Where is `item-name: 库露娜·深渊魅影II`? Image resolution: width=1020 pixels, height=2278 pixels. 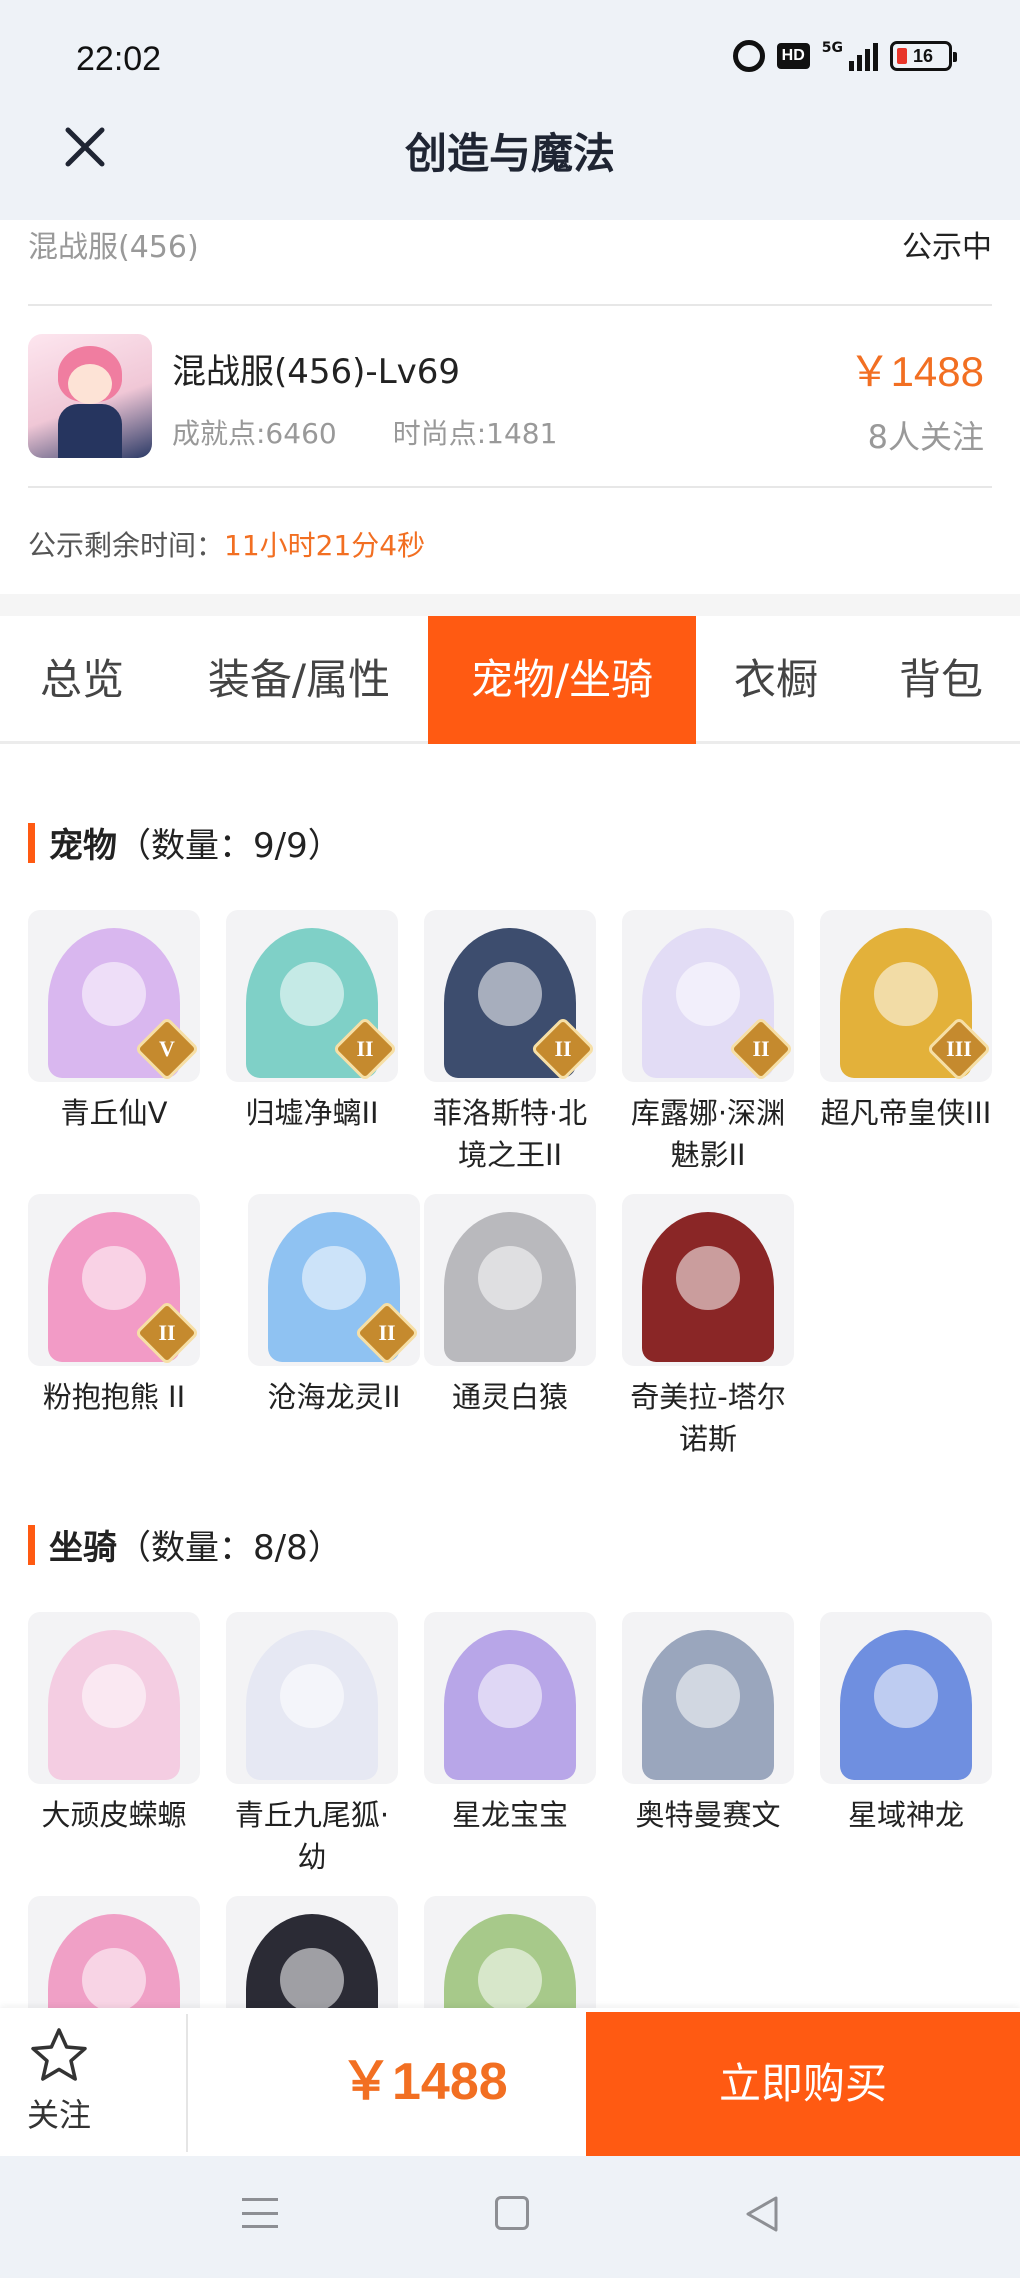
item-name: 库露娜·深渊魅影II is located at coordinates (708, 1134).